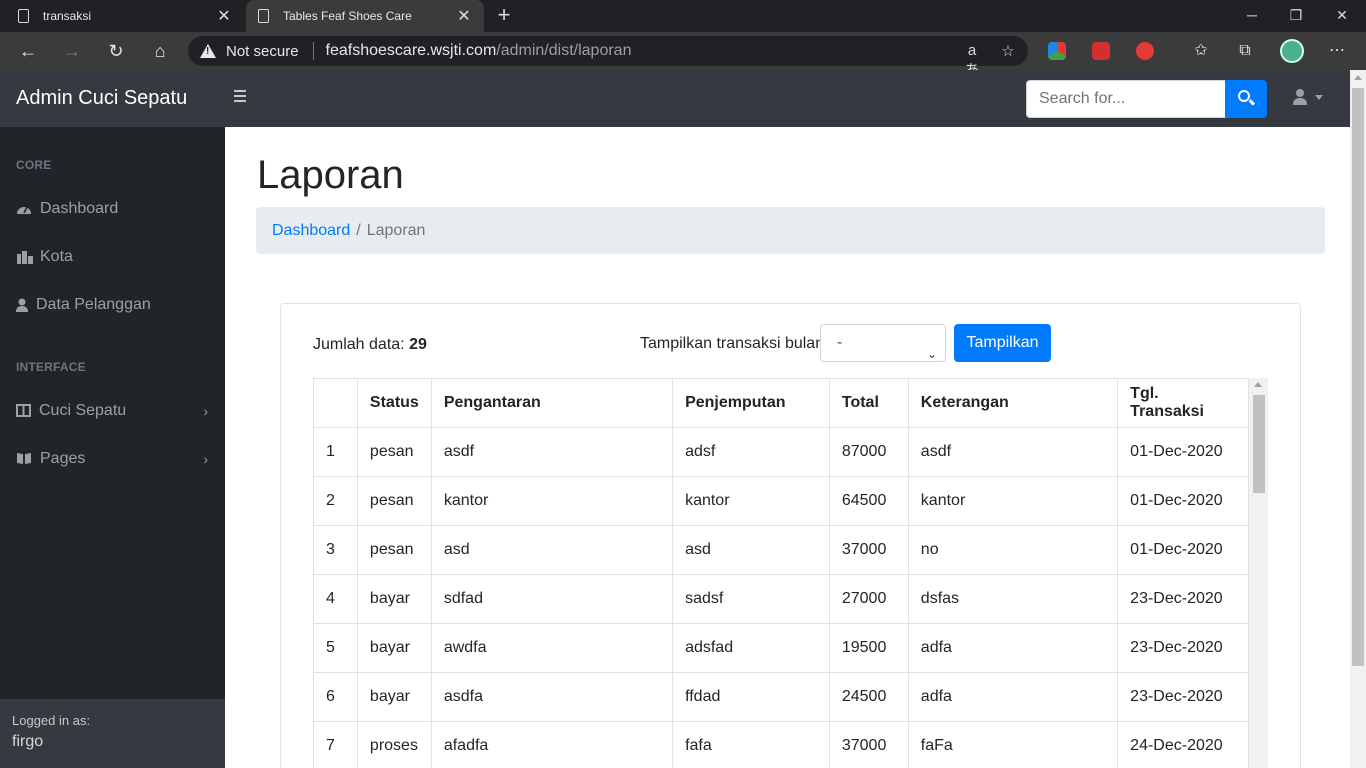  I want to click on sidebar-item-label: Dashboard, so click(79, 208).